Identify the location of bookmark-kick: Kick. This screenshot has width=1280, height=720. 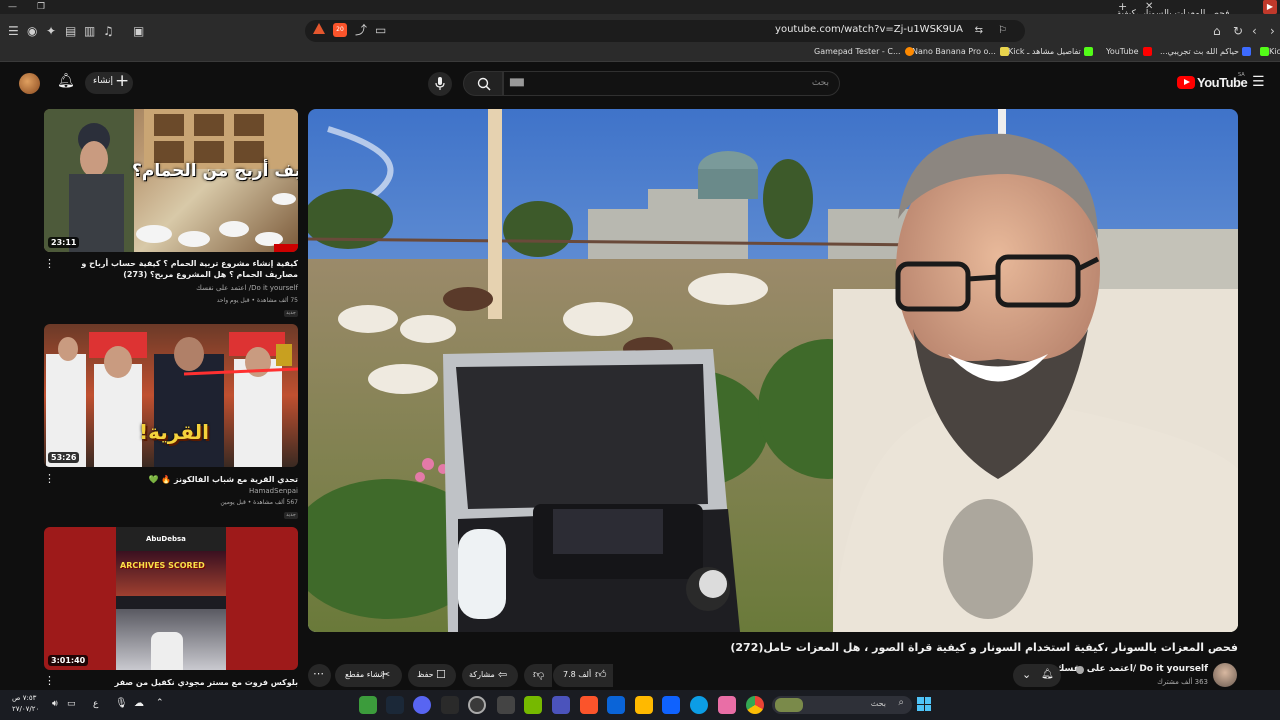
(1268, 51).